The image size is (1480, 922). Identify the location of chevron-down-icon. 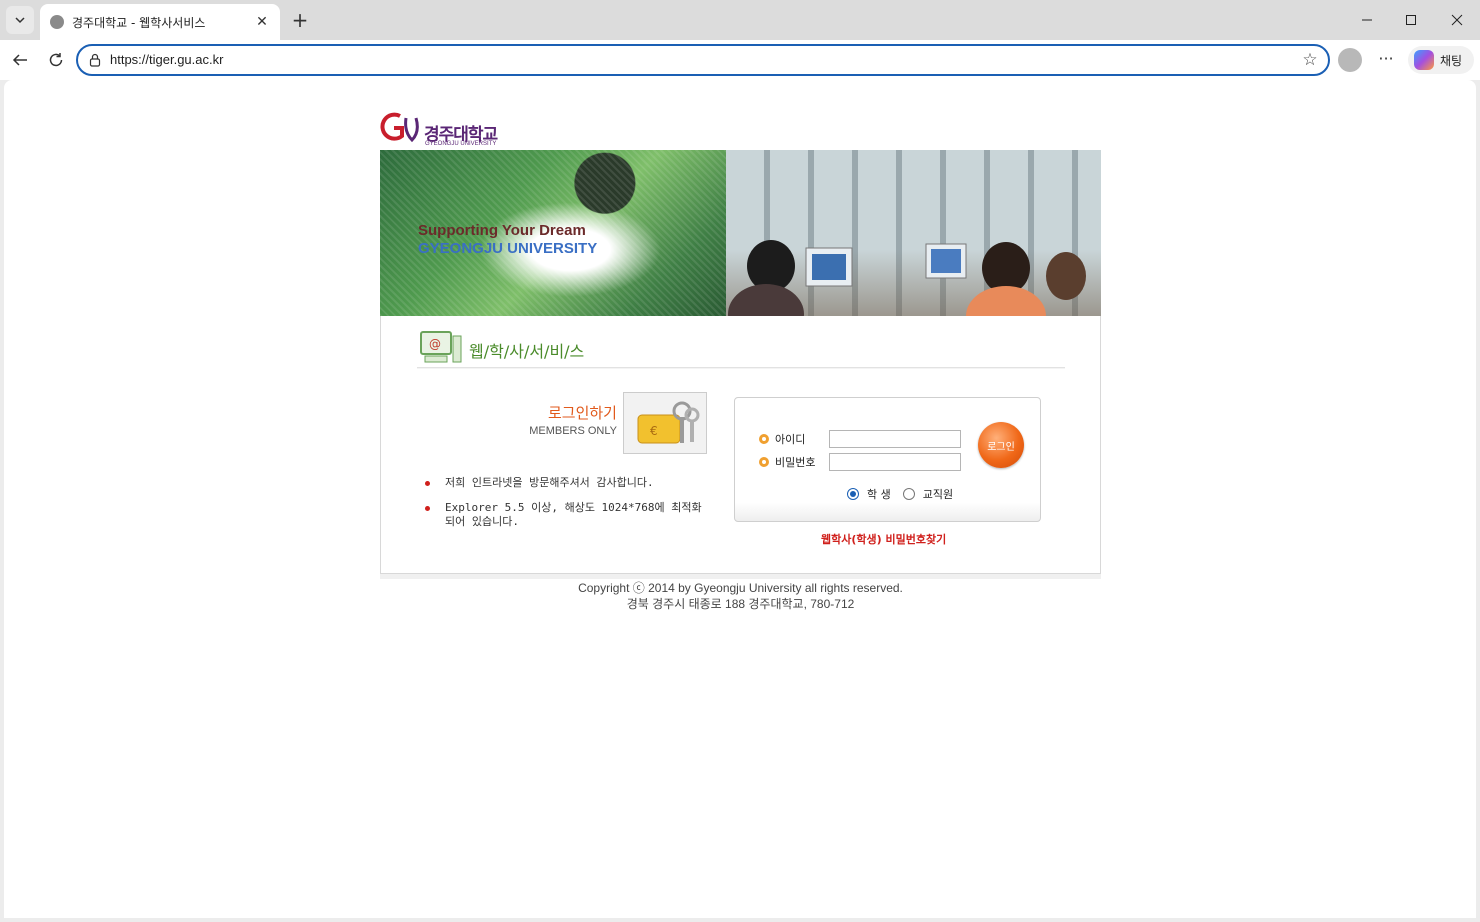
(20, 20).